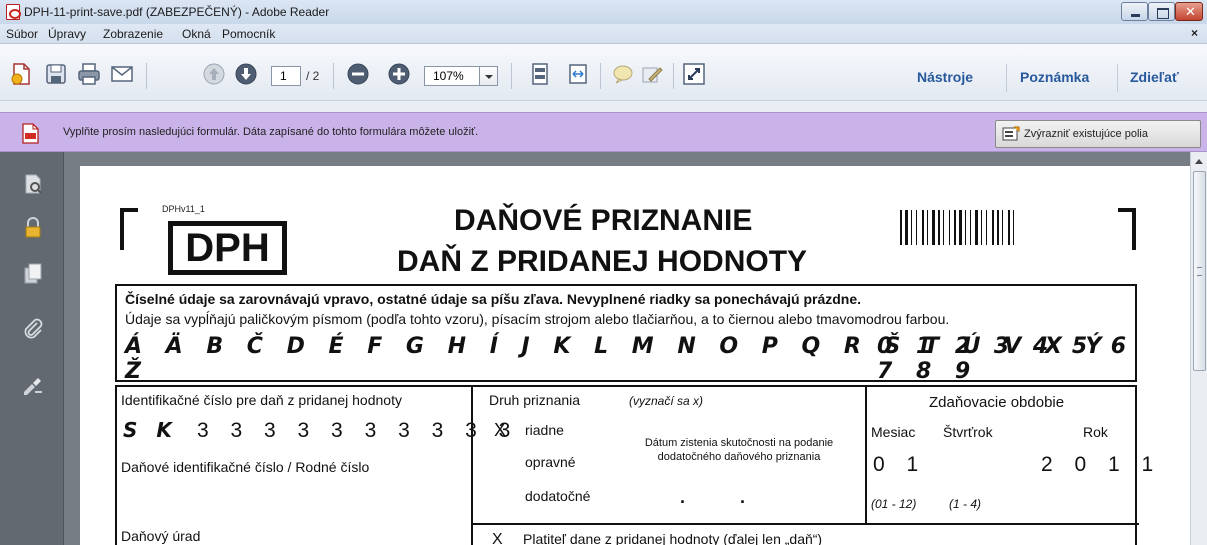 The width and height of the screenshot is (1207, 545). I want to click on previous-page-icon, so click(214, 74).